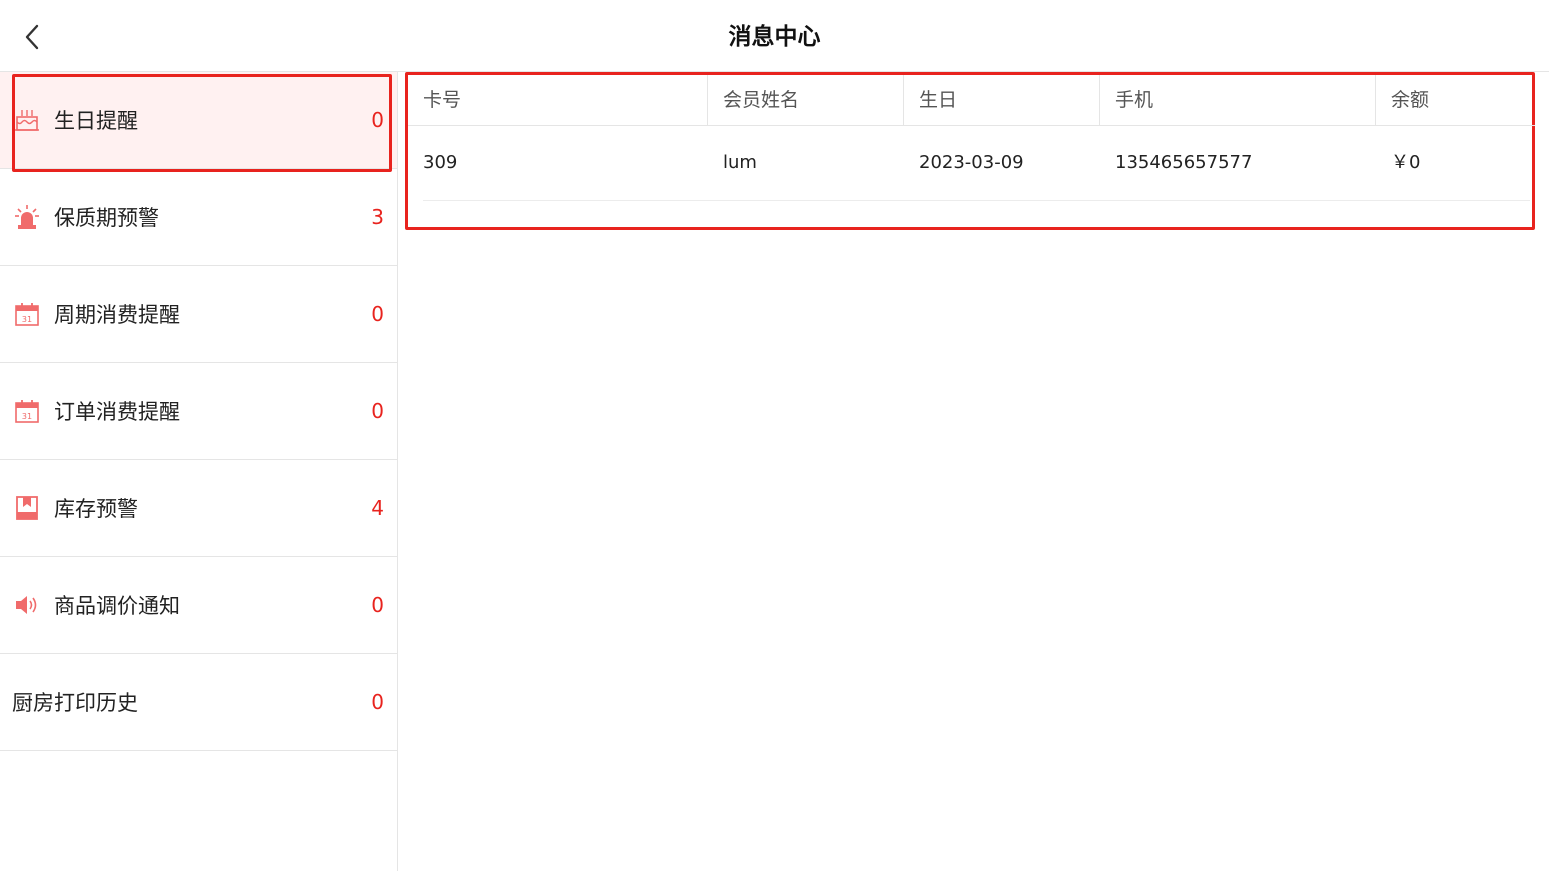 The image size is (1549, 871). I want to click on sidebar-item-label: 商品调价通知, so click(117, 606).